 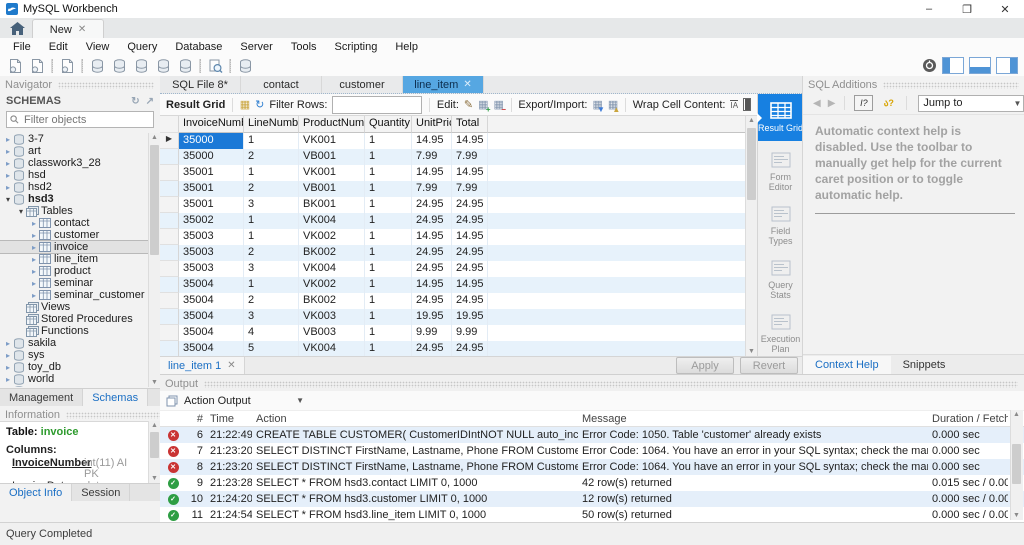 What do you see at coordinates (971, 103) in the screenshot?
I see `jump-to-dropdown: Jump to ▼` at bounding box center [971, 103].